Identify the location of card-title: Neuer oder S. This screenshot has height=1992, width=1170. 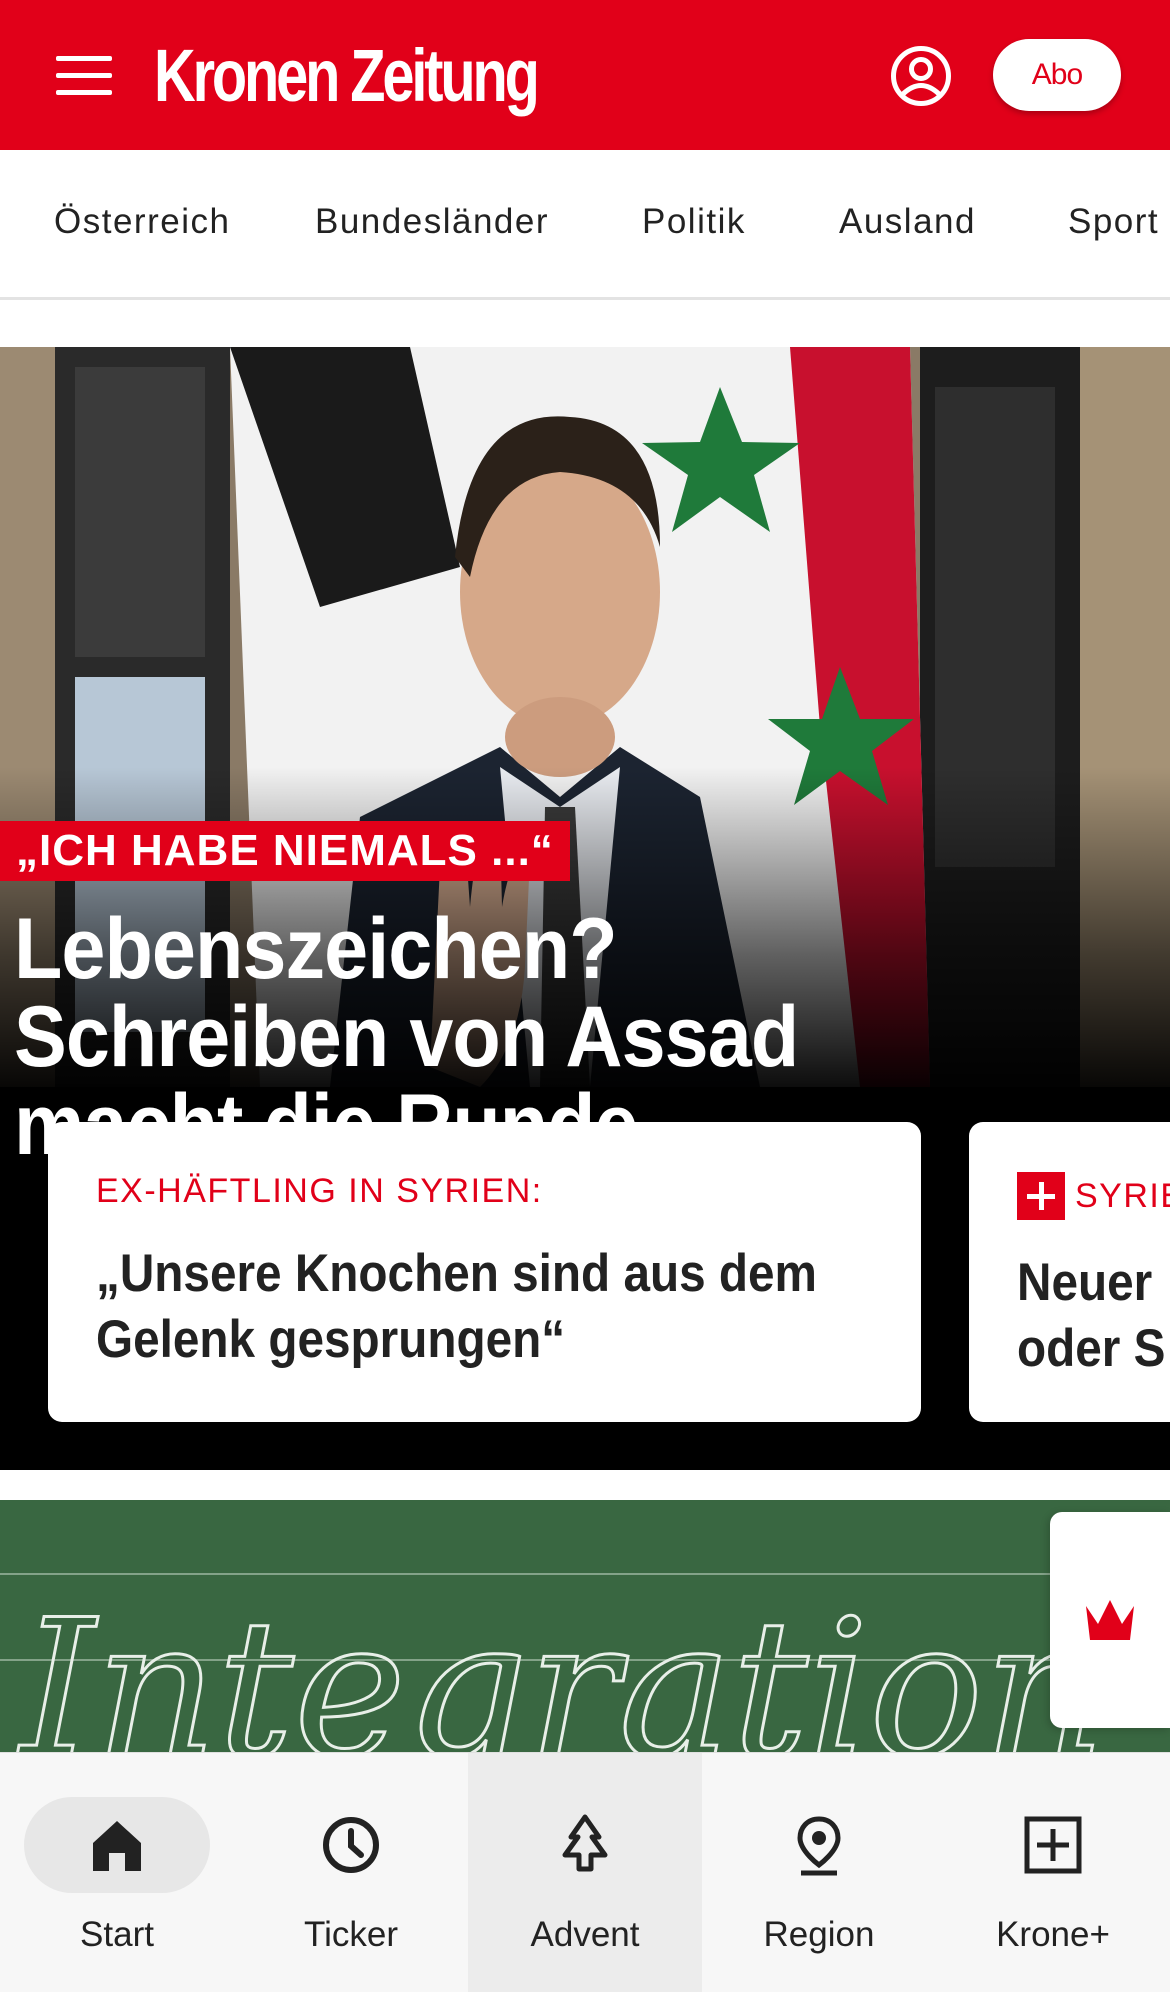
(1091, 1315).